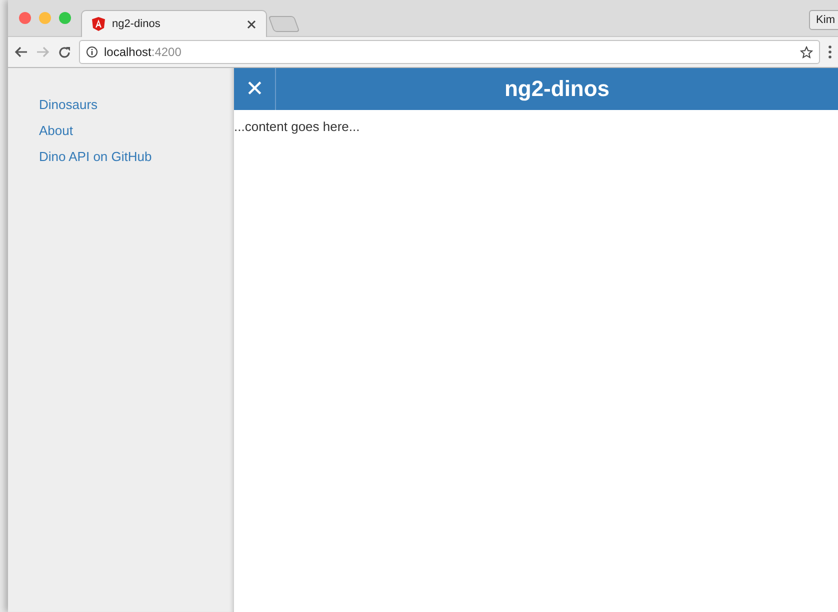 This screenshot has width=838, height=612. I want to click on page-title: ng2-dinos, so click(557, 89).